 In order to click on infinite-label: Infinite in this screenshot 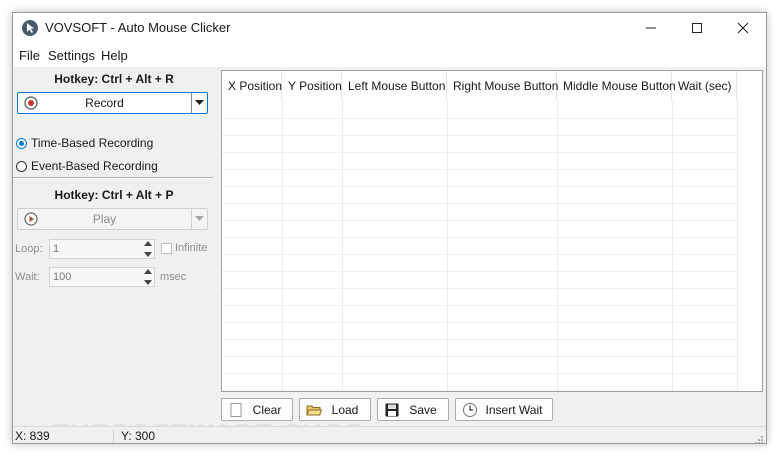, I will do `click(191, 248)`.